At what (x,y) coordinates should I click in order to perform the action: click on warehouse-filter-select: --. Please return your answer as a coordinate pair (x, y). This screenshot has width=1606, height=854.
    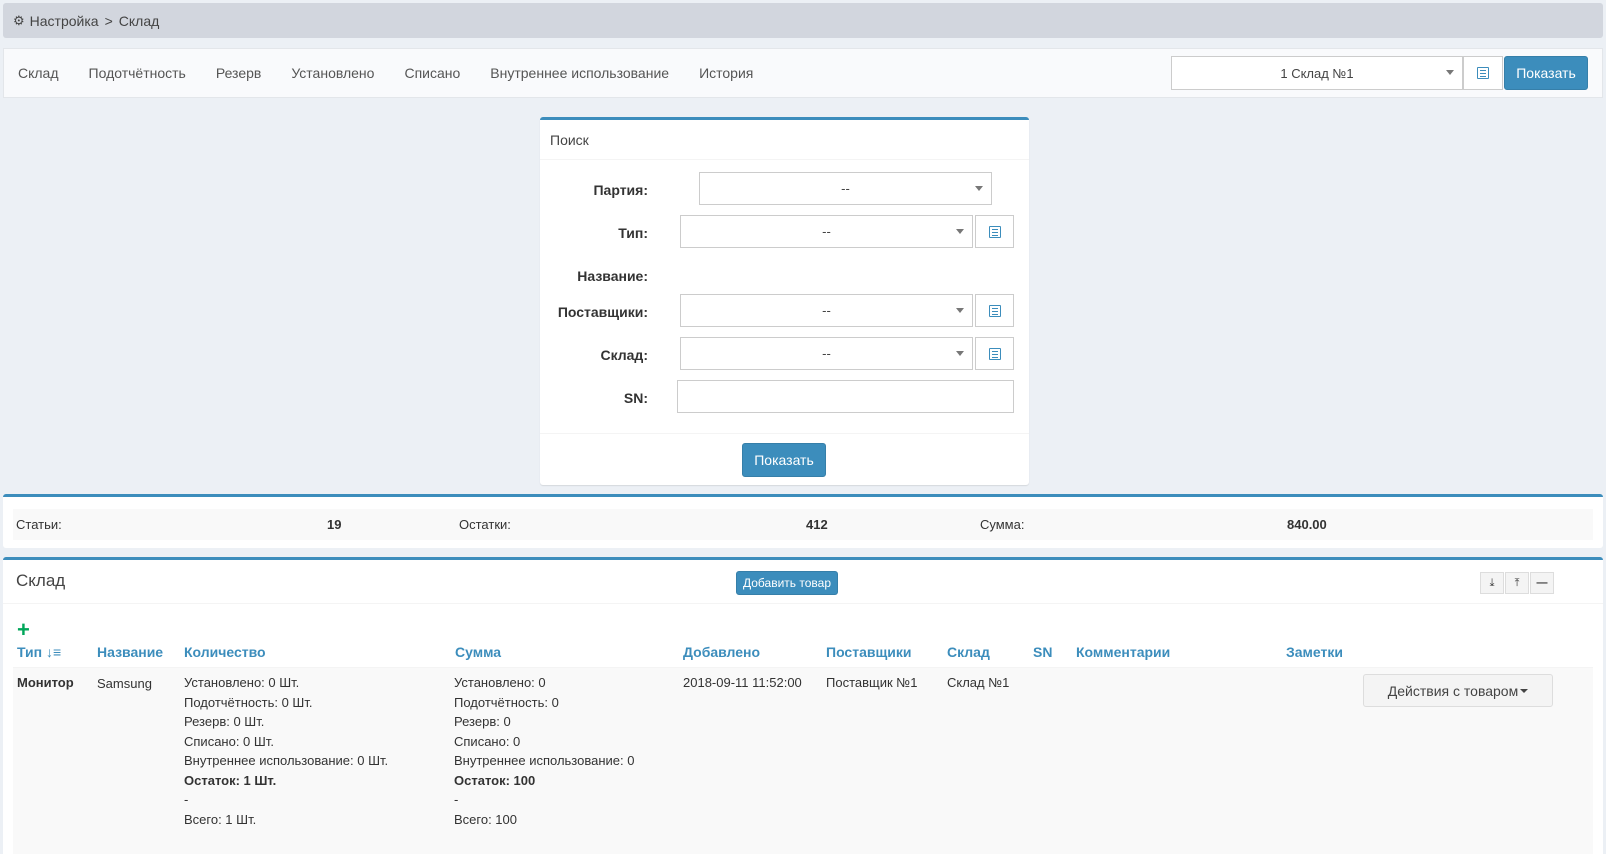
    Looking at the image, I should click on (826, 353).